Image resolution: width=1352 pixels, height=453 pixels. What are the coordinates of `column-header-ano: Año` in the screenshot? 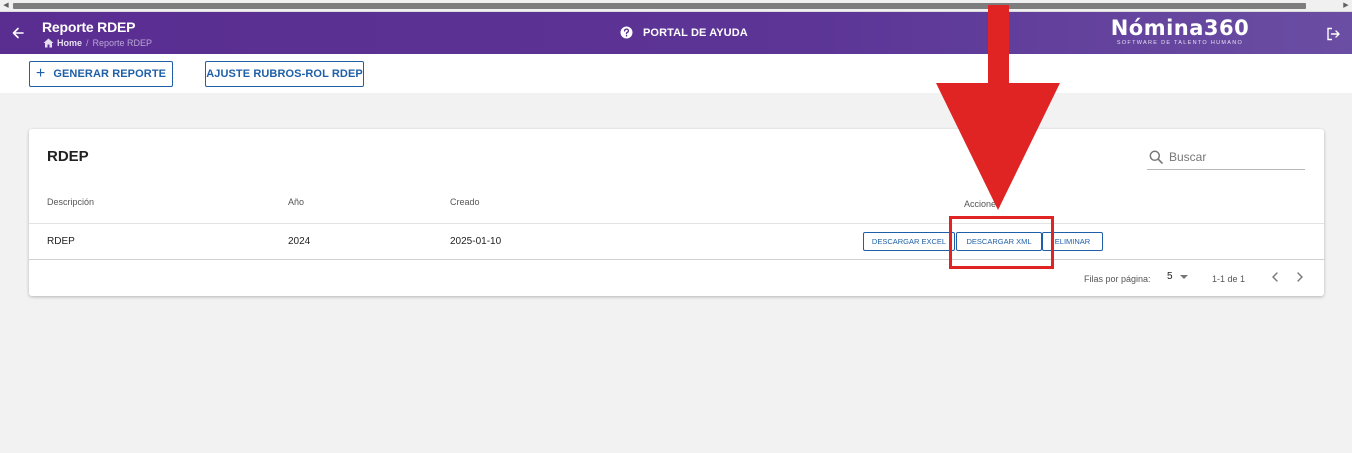 It's located at (296, 202).